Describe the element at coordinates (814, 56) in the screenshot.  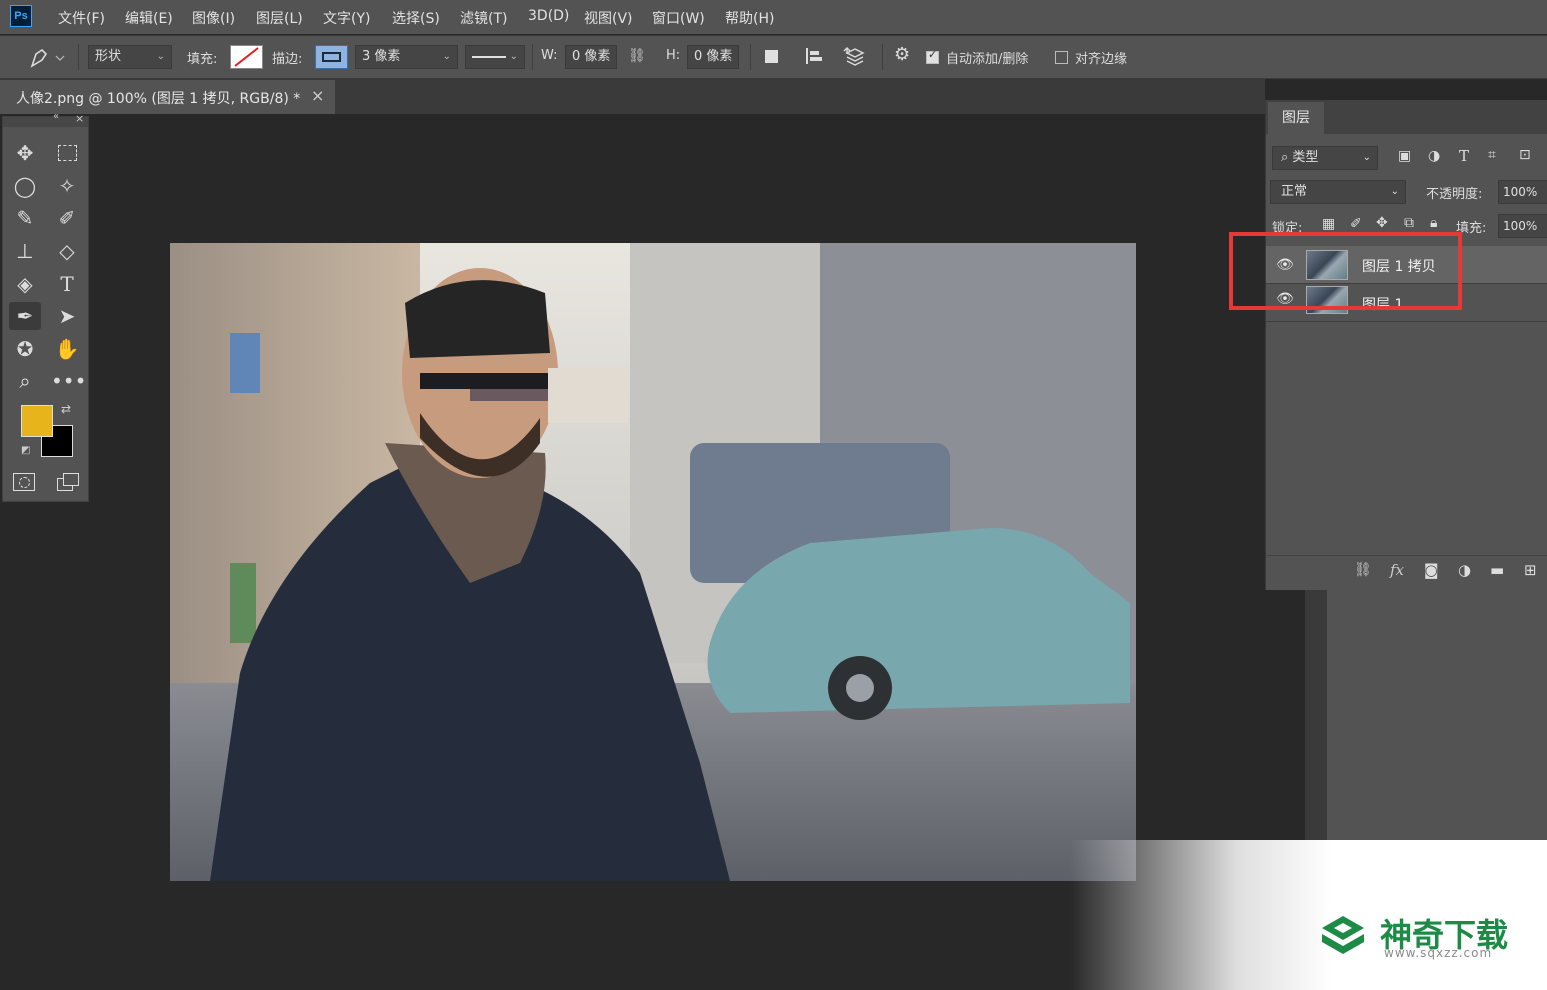
I see `path-alignment-icon` at that location.